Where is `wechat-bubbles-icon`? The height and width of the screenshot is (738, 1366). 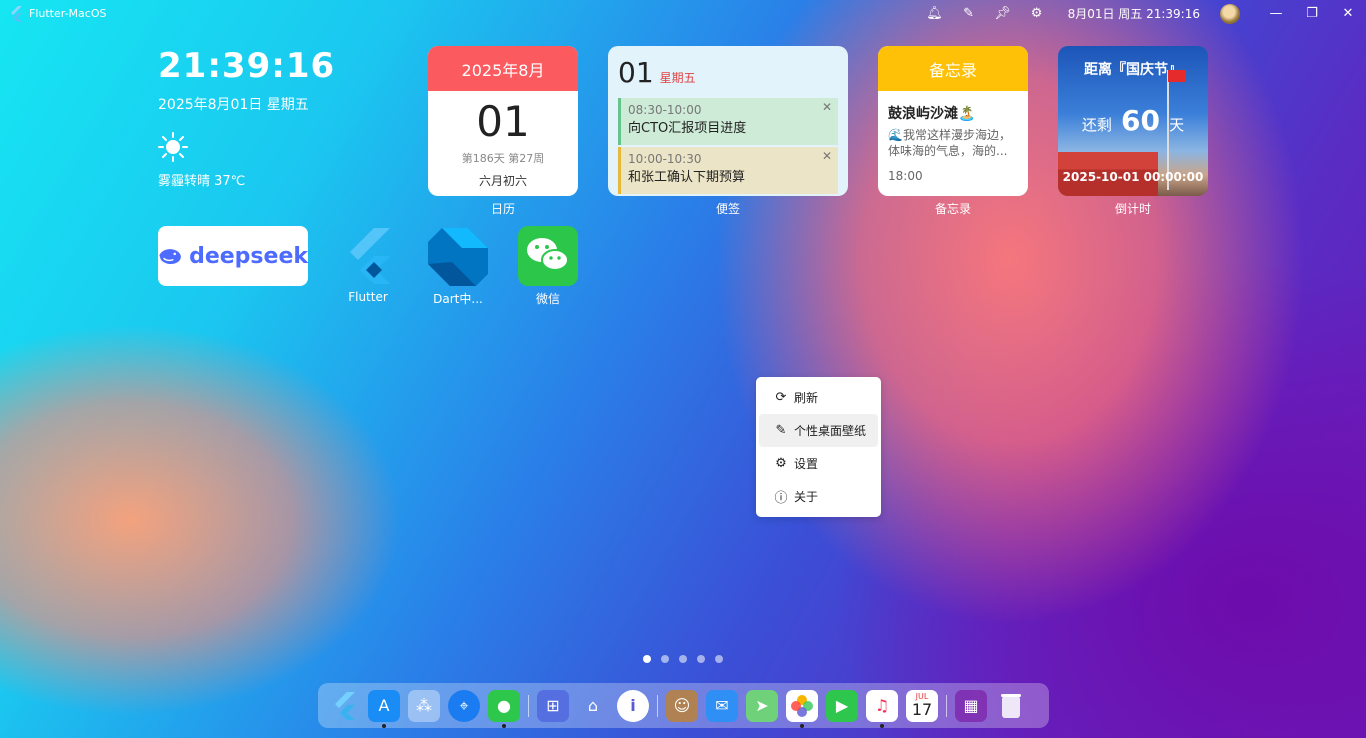
wechat-bubbles-icon is located at coordinates (548, 254).